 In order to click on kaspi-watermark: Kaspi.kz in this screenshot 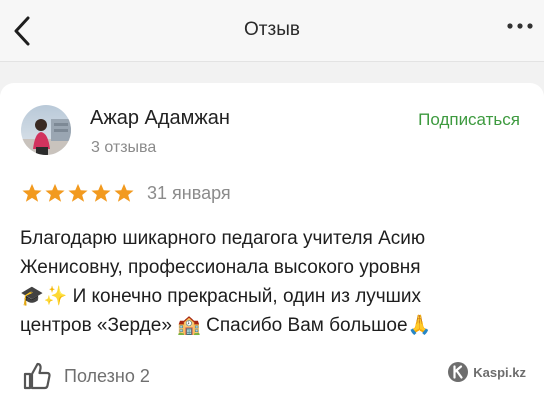, I will do `click(486, 372)`.